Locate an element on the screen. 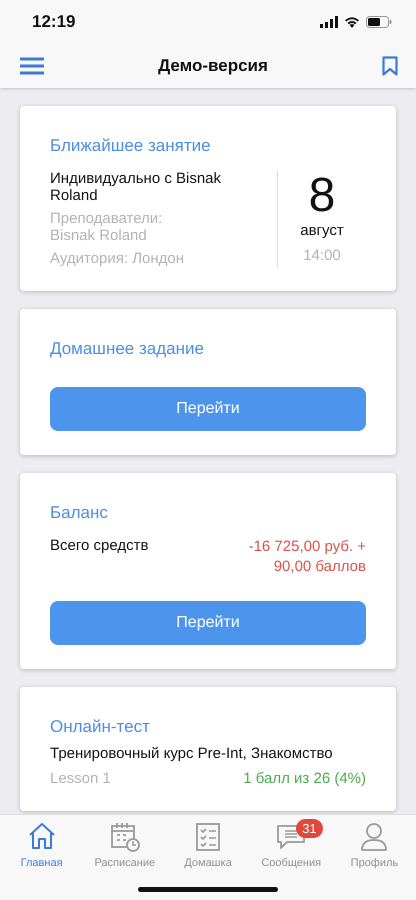  tab-bar-item: Домашка is located at coordinates (208, 845).